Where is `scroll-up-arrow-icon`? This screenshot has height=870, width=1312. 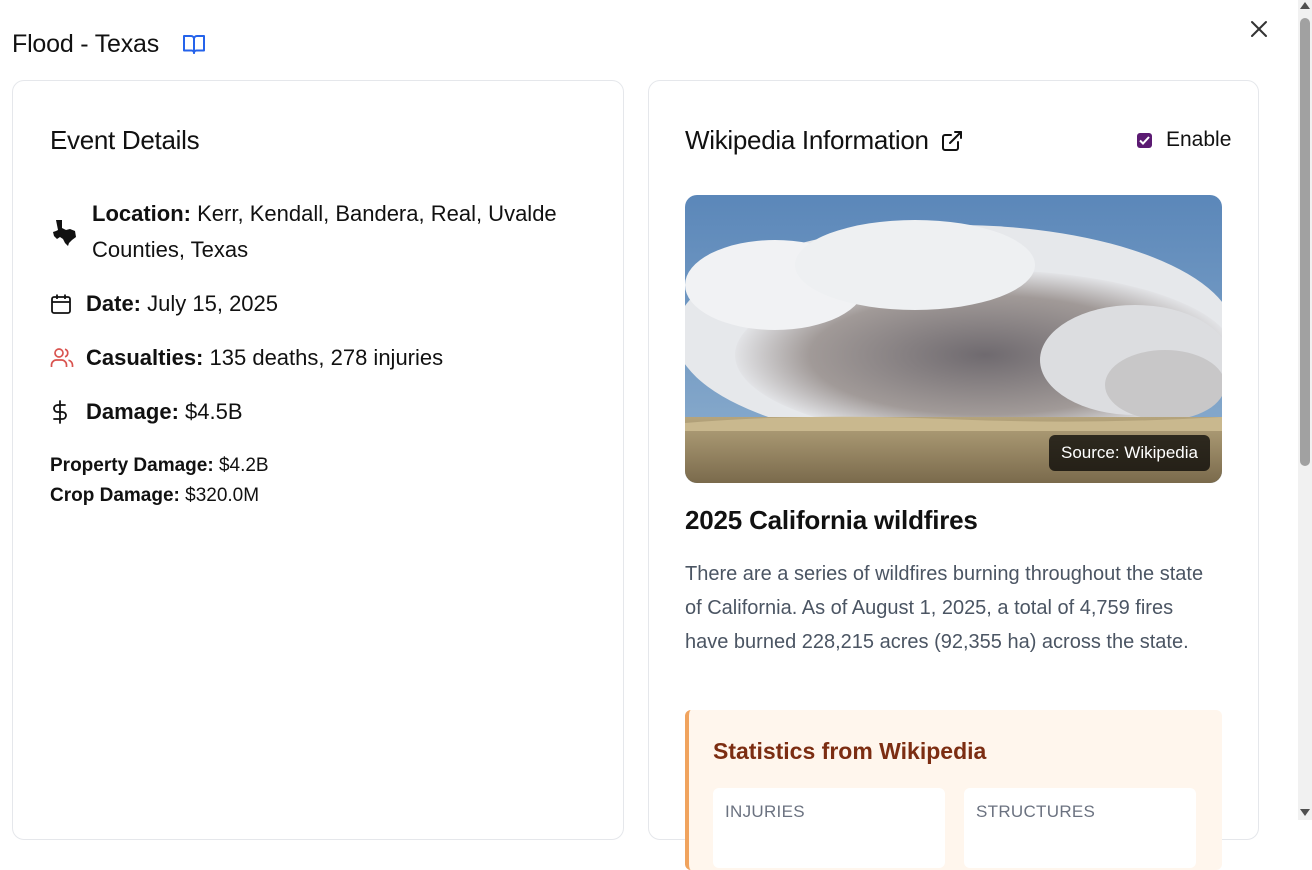
scroll-up-arrow-icon is located at coordinates (1305, 5).